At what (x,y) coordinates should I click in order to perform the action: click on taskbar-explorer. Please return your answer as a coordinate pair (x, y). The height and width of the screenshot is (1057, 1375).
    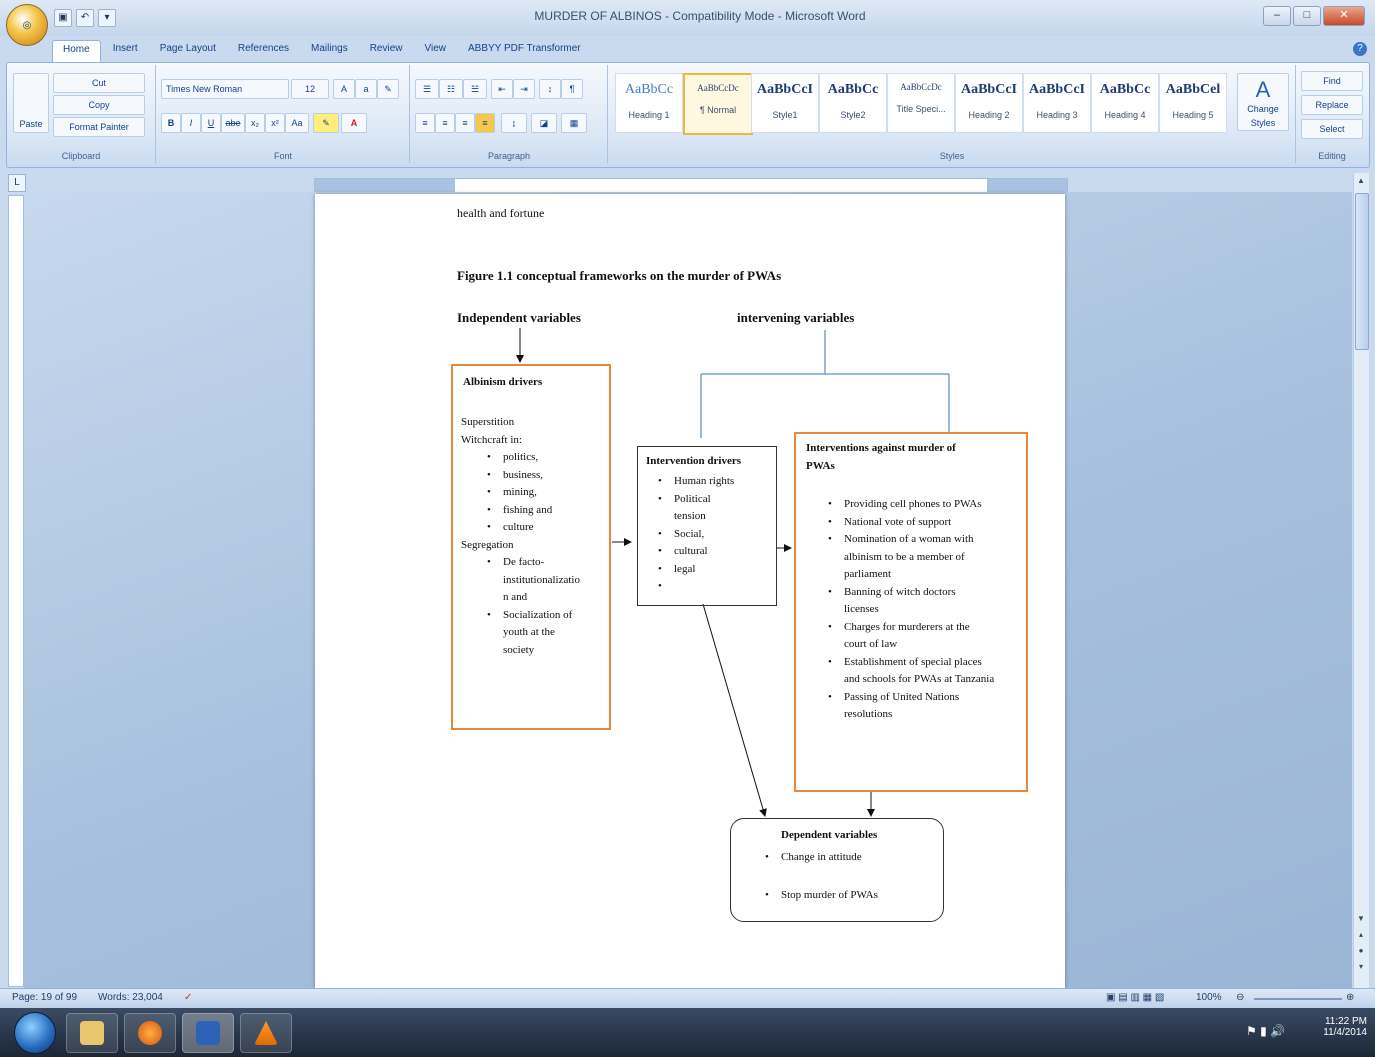
    Looking at the image, I should click on (92, 1033).